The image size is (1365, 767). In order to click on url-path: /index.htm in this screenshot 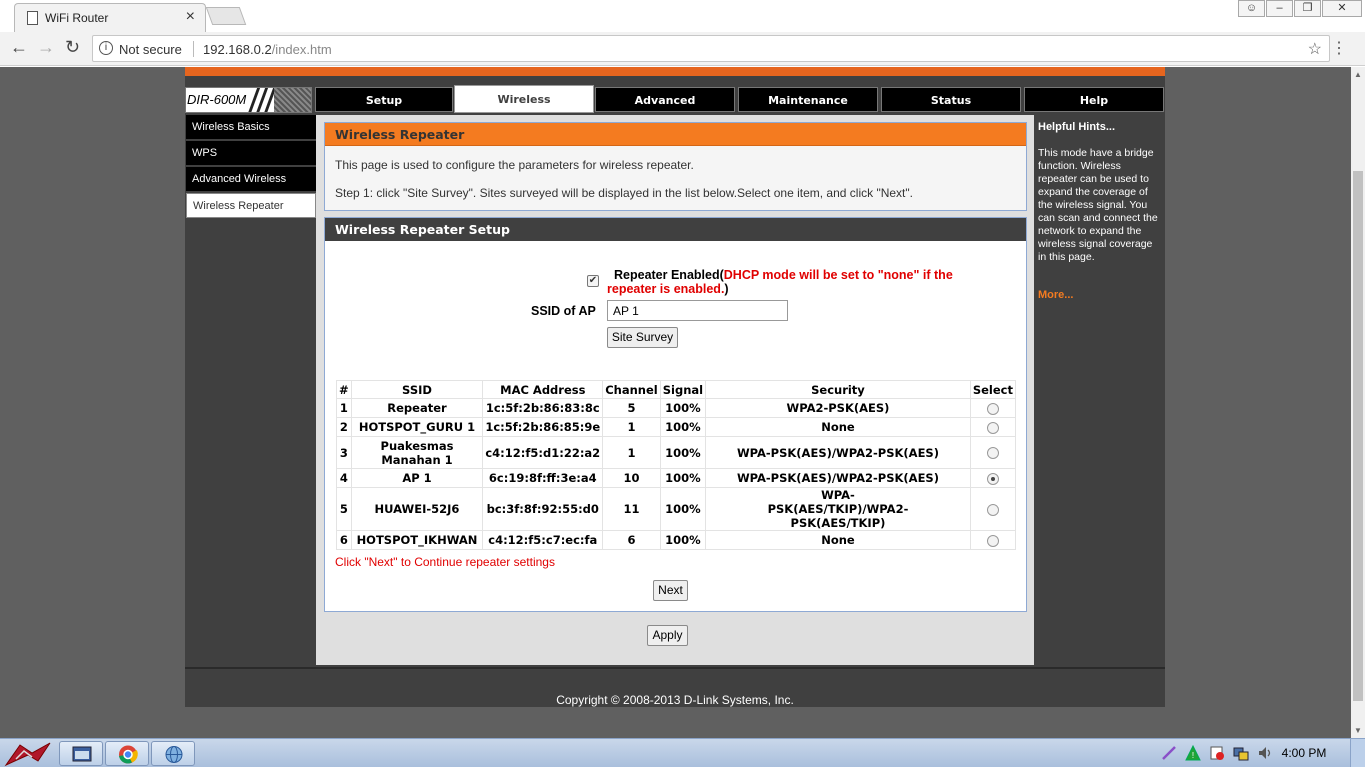, I will do `click(301, 49)`.